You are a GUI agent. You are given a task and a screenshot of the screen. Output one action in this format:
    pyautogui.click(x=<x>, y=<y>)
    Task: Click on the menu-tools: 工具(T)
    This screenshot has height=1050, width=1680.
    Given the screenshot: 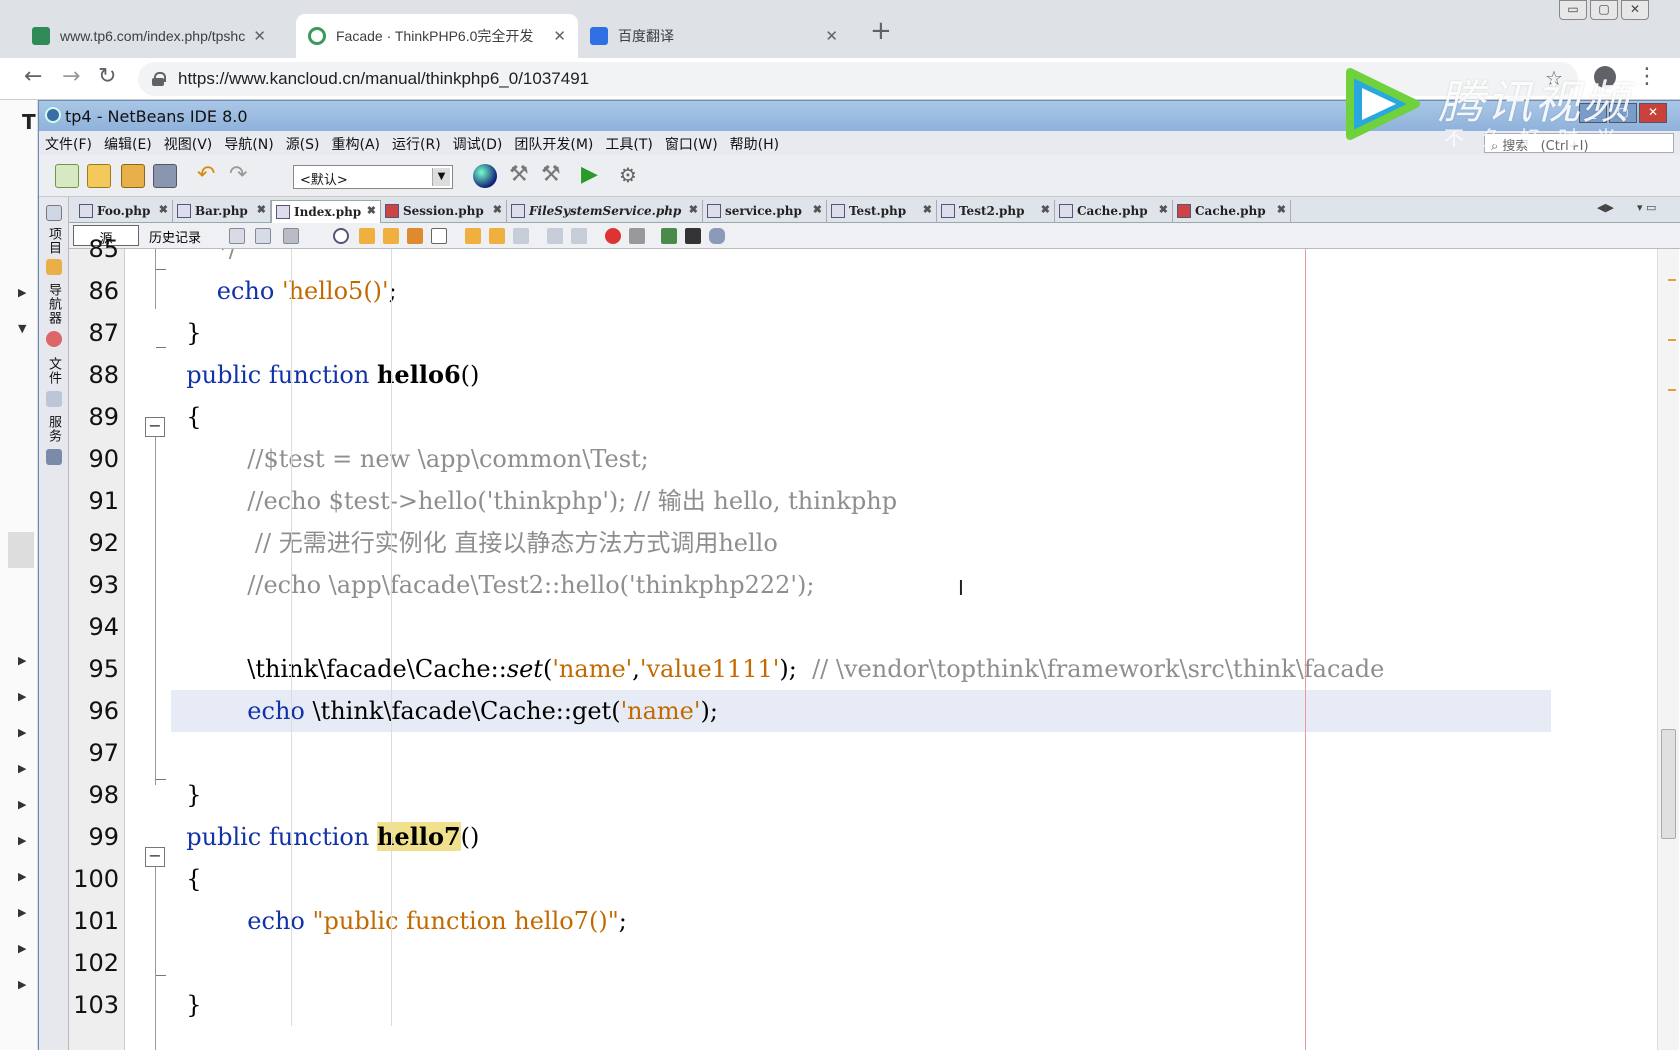 What is the action you would take?
    pyautogui.click(x=628, y=142)
    